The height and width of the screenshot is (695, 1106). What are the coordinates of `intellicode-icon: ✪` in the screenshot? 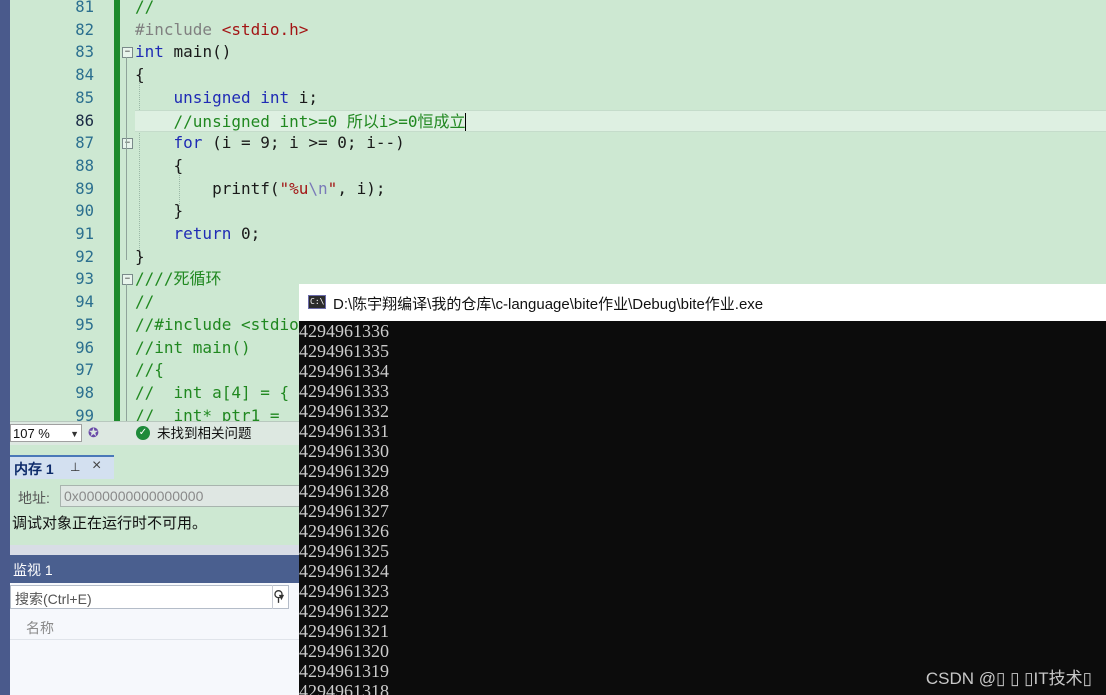 It's located at (96, 433).